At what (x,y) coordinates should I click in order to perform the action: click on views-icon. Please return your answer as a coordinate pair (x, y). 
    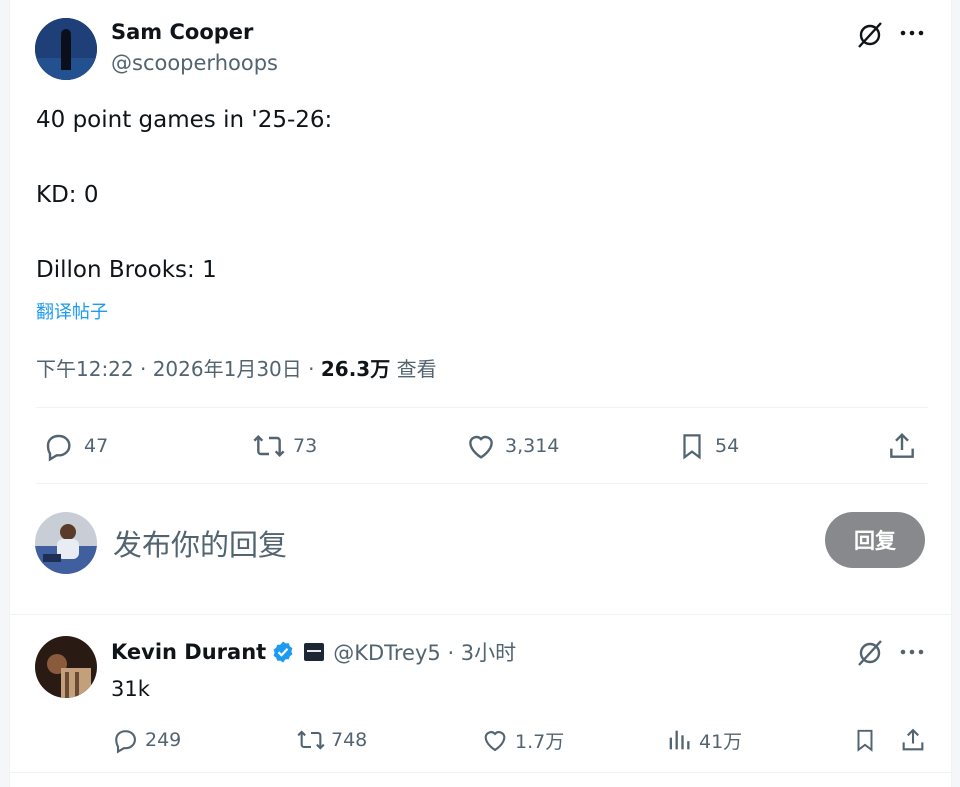
    Looking at the image, I should click on (679, 740).